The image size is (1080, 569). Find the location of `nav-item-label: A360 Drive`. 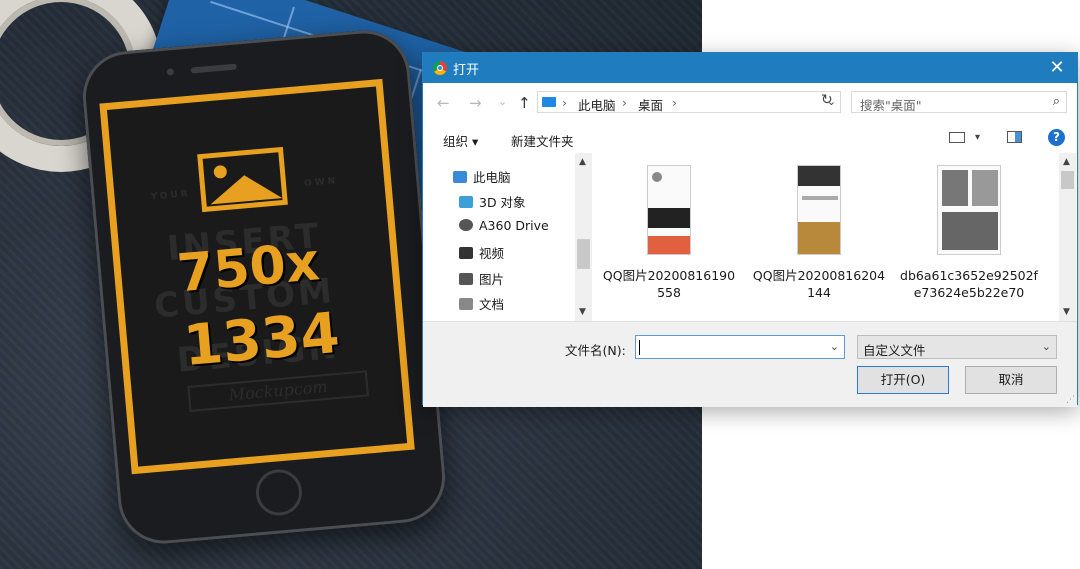

nav-item-label: A360 Drive is located at coordinates (514, 225).